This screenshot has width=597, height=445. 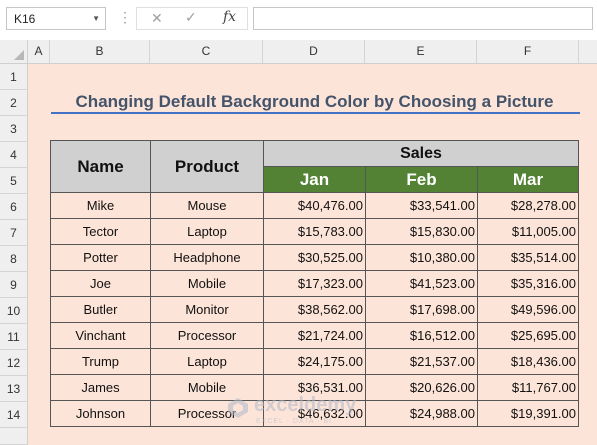 What do you see at coordinates (14, 363) in the screenshot?
I see `row-header-12: 12` at bounding box center [14, 363].